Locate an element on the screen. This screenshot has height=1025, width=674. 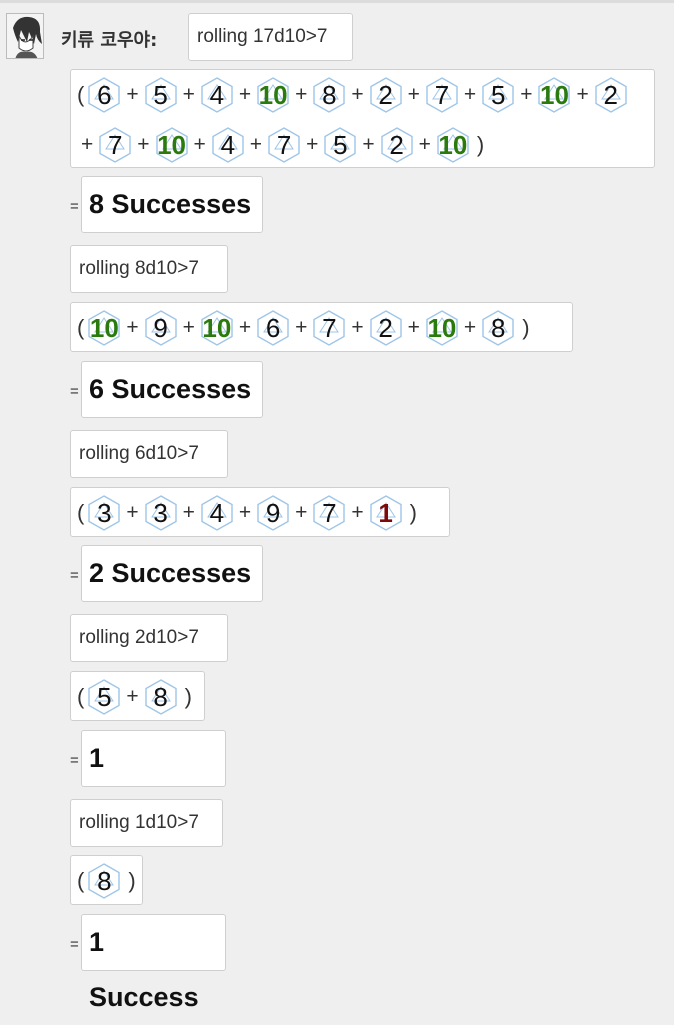
dice-result-box: (3 +3 +4 +9 +7 +1) is located at coordinates (260, 512).